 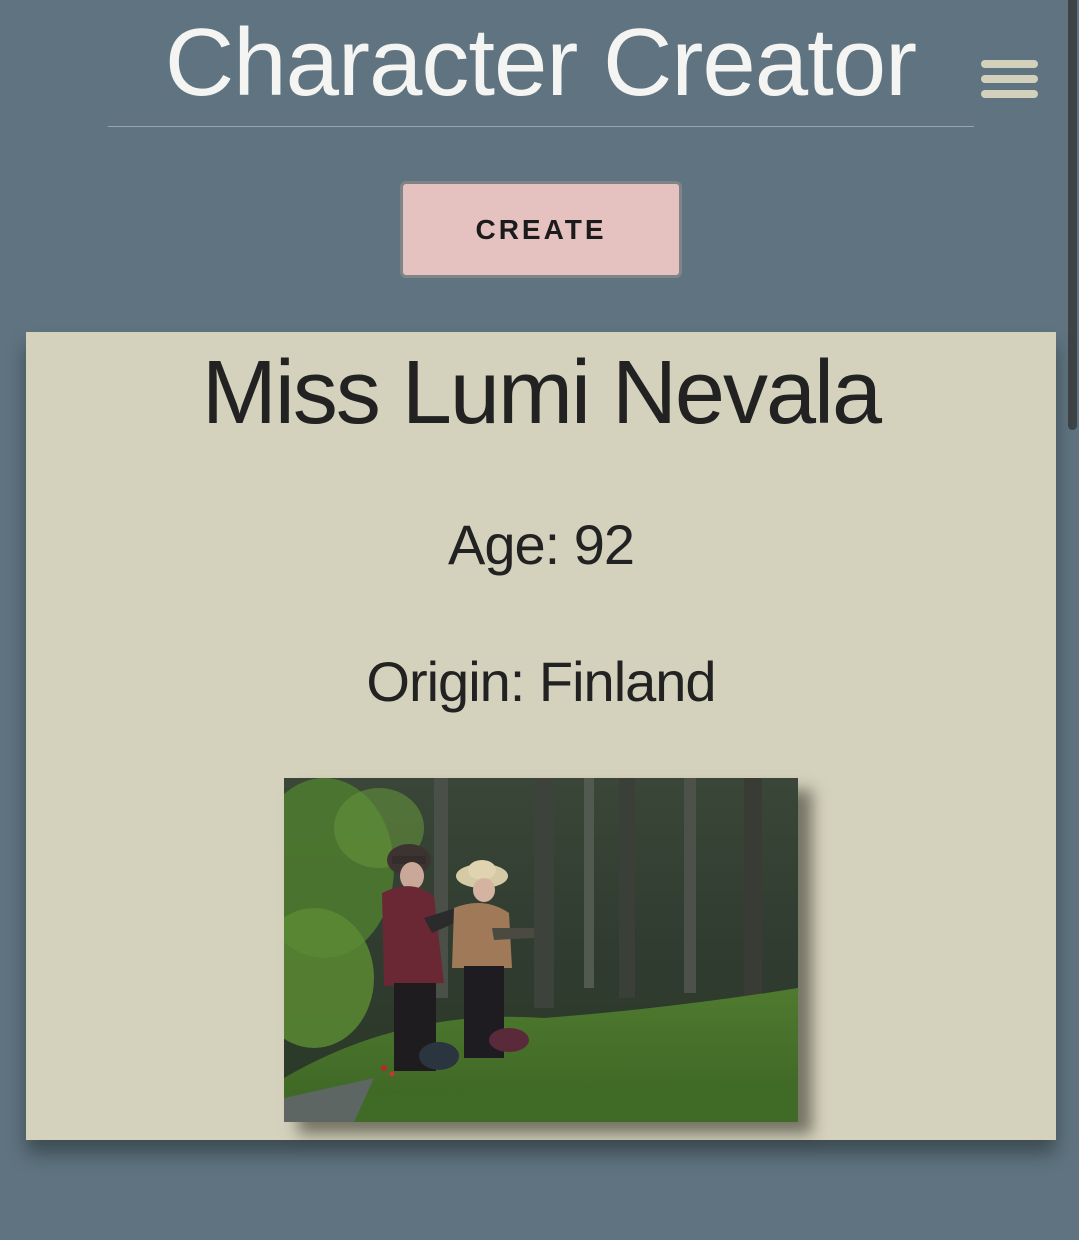 I want to click on menu-bar-middle, so click(x=1009, y=79).